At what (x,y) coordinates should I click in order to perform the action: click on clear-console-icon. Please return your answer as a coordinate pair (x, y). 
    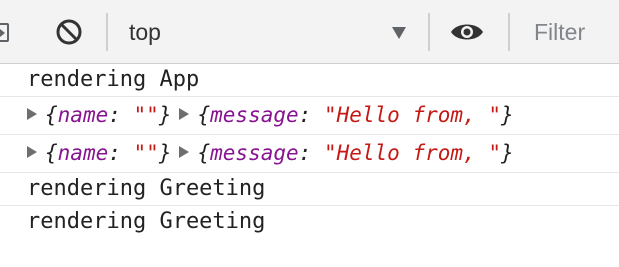
    Looking at the image, I should click on (69, 32).